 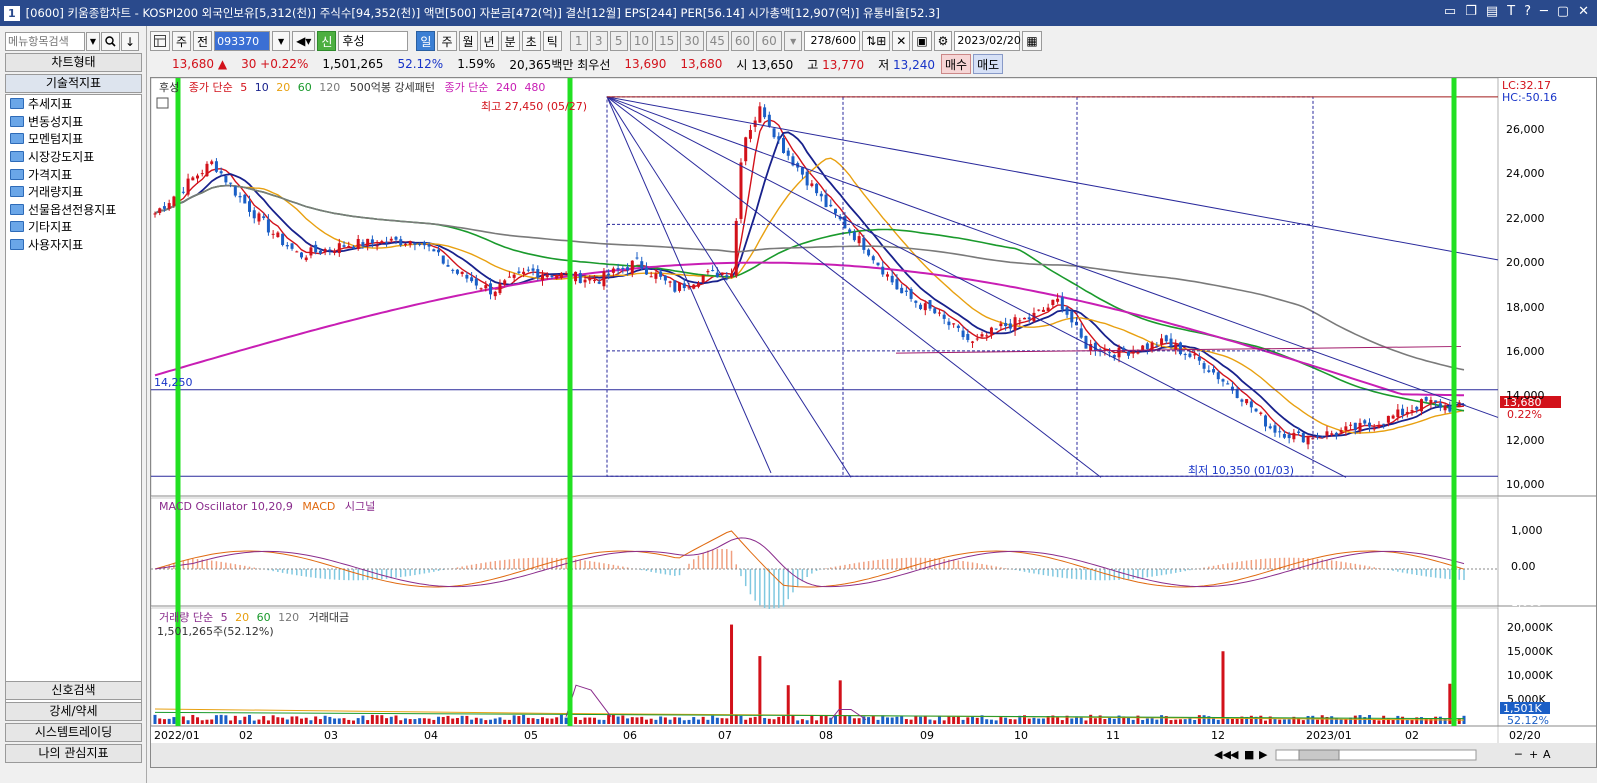 What do you see at coordinates (1234, 754) in the screenshot?
I see `scroll-prev-button: ◀` at bounding box center [1234, 754].